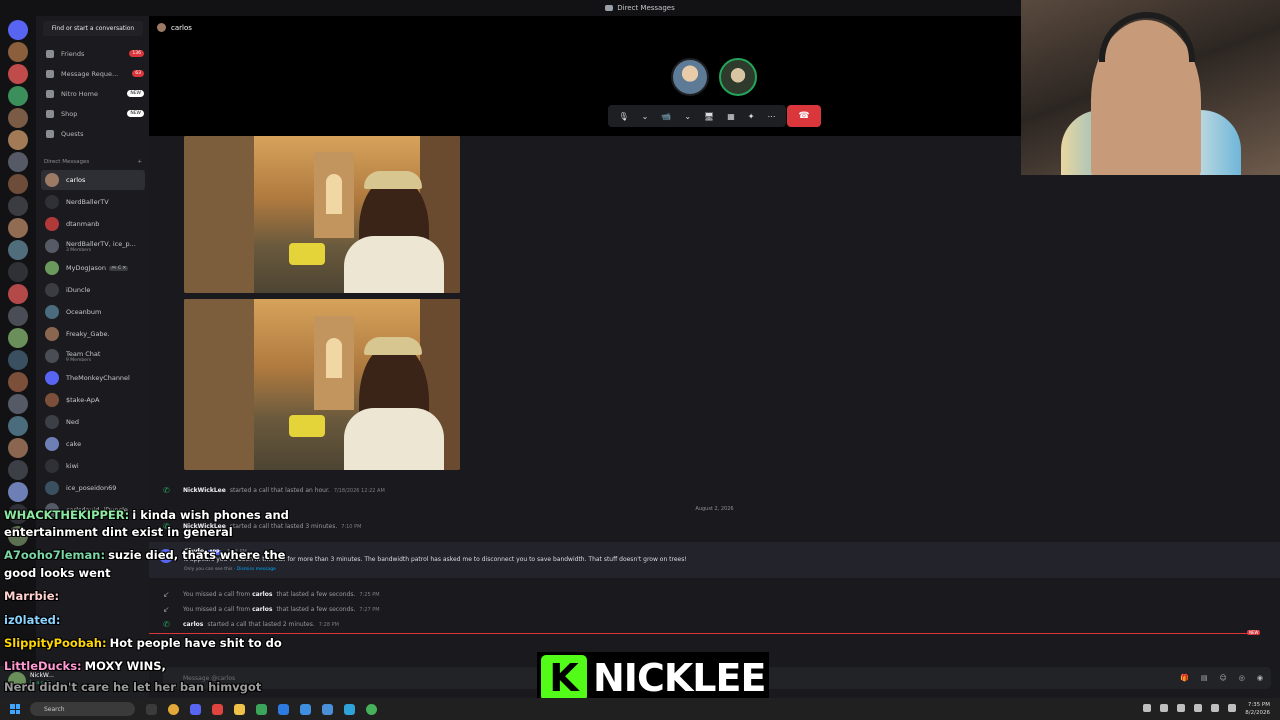 This screenshot has width=1280, height=720. Describe the element at coordinates (1204, 678) in the screenshot. I see `gif-icon: ▤` at that location.